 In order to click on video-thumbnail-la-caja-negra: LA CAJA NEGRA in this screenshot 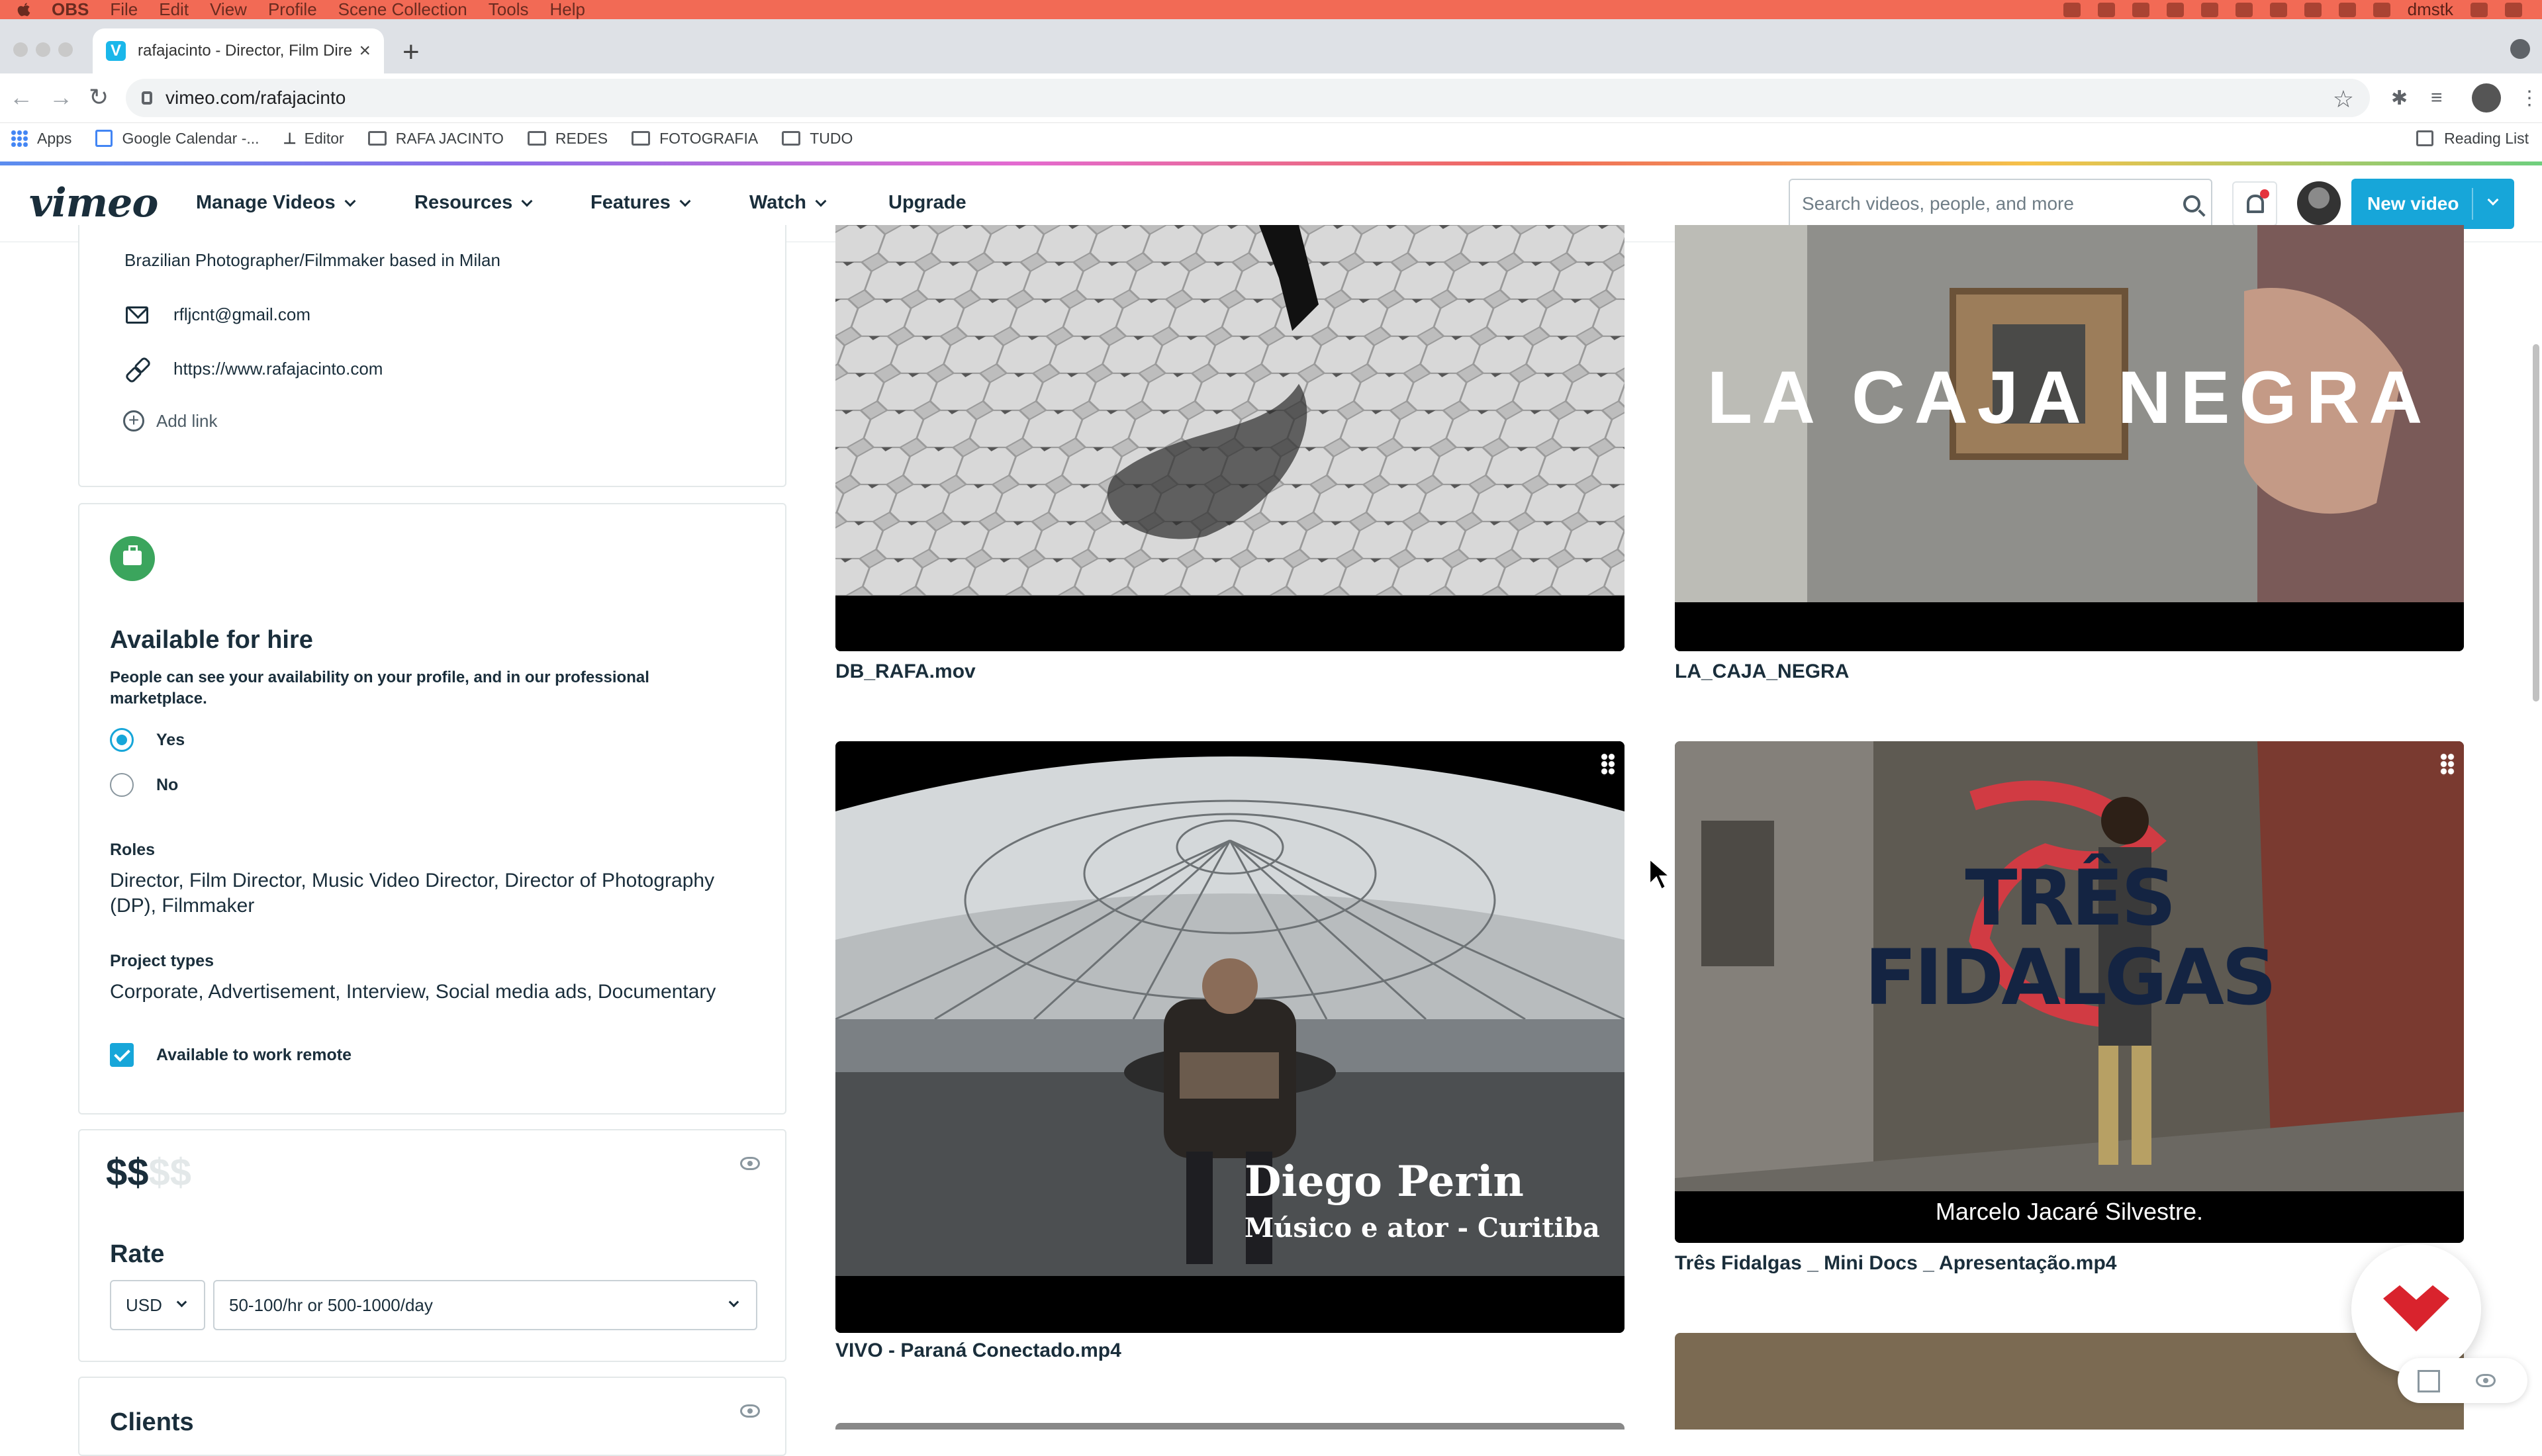, I will do `click(2069, 438)`.